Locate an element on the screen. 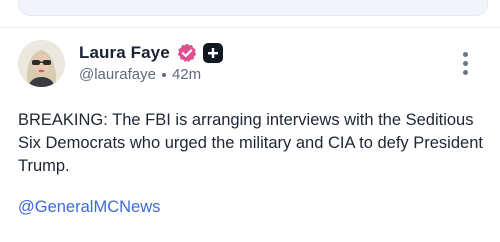  post-header: Laura Faye is located at coordinates (151, 53).